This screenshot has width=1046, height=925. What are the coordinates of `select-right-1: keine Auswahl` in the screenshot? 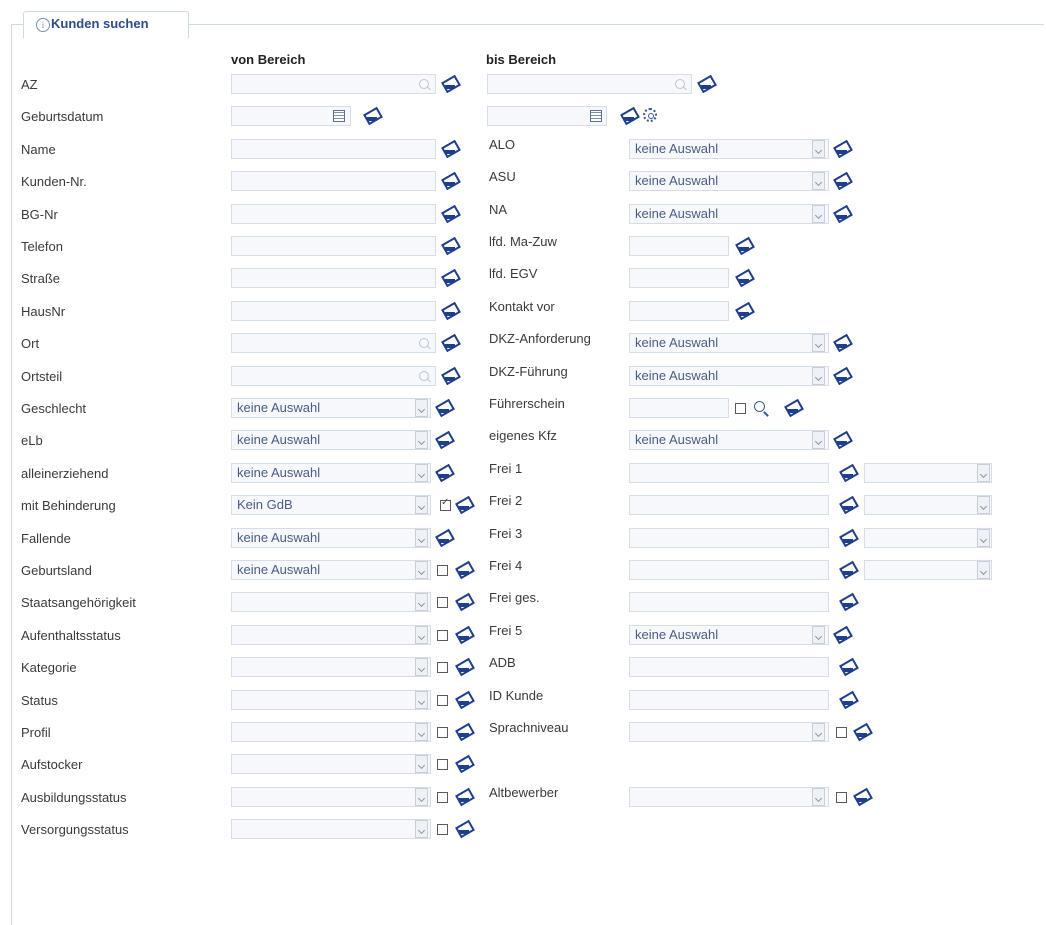 It's located at (729, 181).